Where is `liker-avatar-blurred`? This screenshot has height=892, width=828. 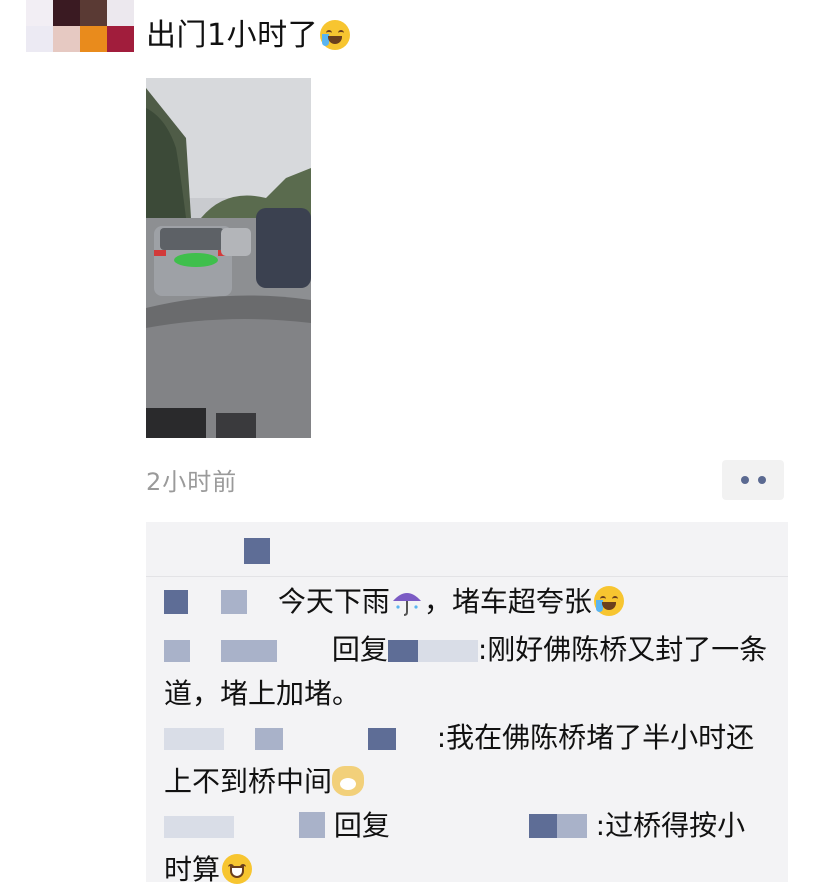
liker-avatar-blurred is located at coordinates (257, 551).